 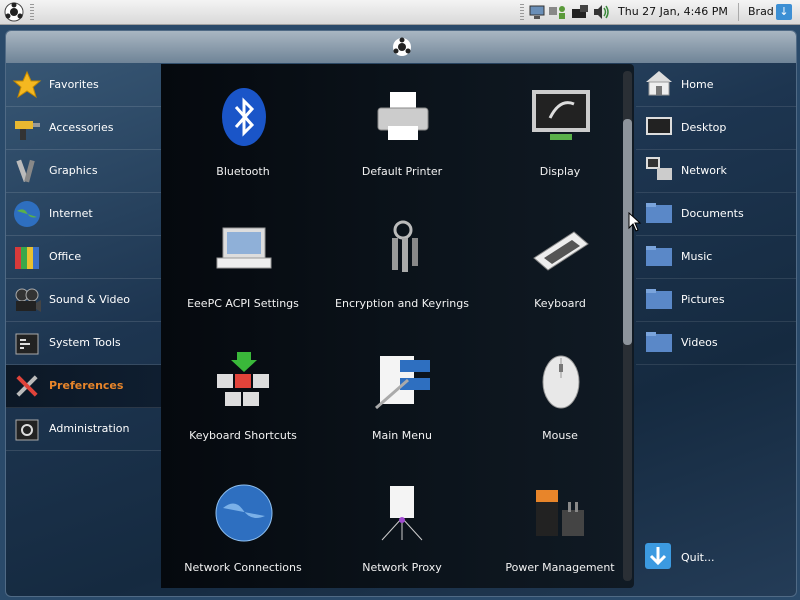 I want to click on laptop-icon, so click(x=244, y=248).